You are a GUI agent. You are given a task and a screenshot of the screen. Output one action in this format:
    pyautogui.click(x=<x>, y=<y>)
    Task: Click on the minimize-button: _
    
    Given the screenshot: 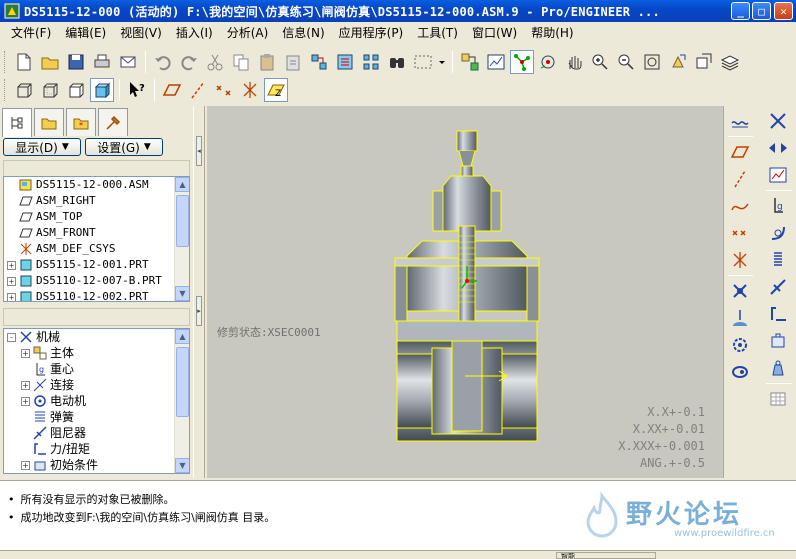 What is the action you would take?
    pyautogui.click(x=740, y=11)
    